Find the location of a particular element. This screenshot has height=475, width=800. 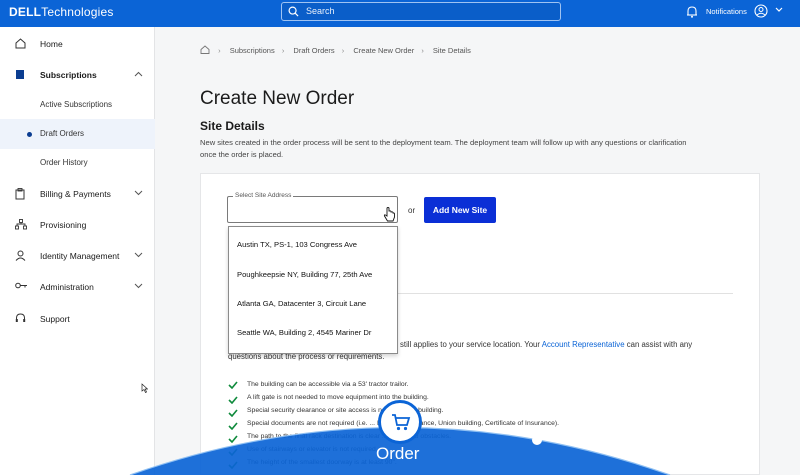

bell-icon is located at coordinates (692, 11).